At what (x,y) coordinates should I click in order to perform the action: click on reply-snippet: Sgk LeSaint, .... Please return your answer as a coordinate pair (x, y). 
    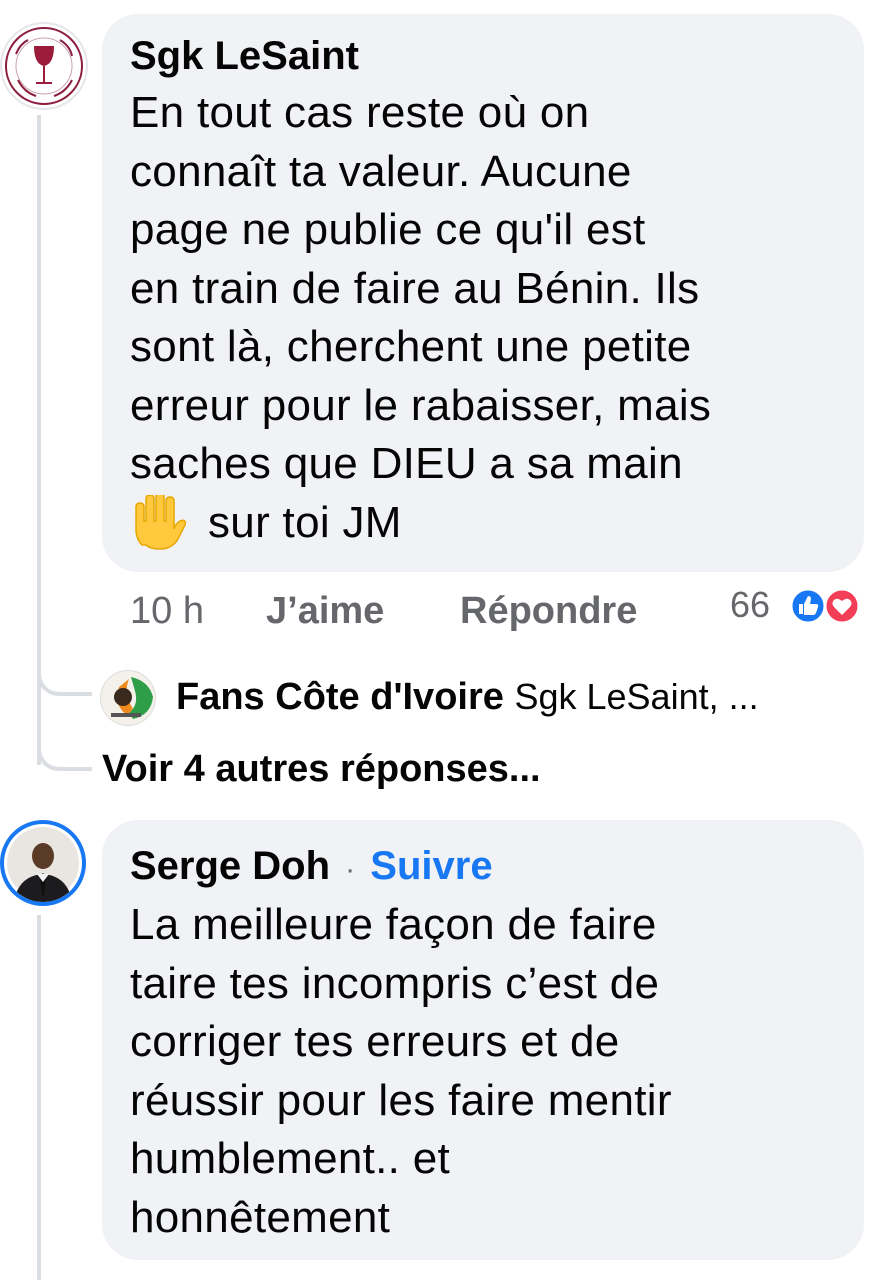
    Looking at the image, I should click on (636, 696).